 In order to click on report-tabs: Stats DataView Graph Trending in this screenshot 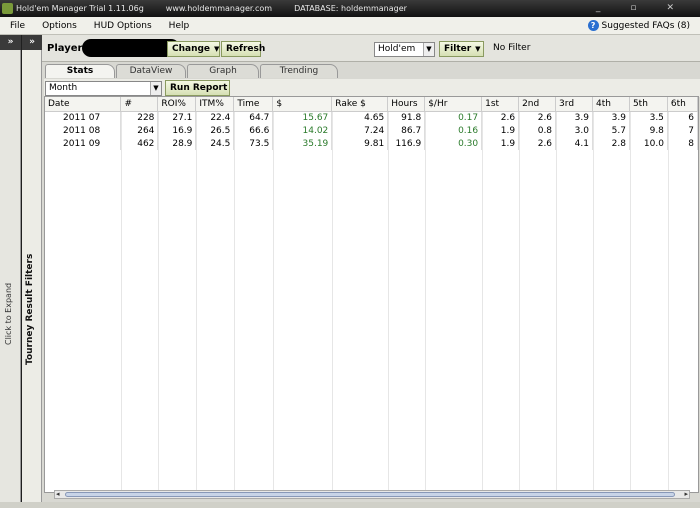, I will do `click(371, 71)`.